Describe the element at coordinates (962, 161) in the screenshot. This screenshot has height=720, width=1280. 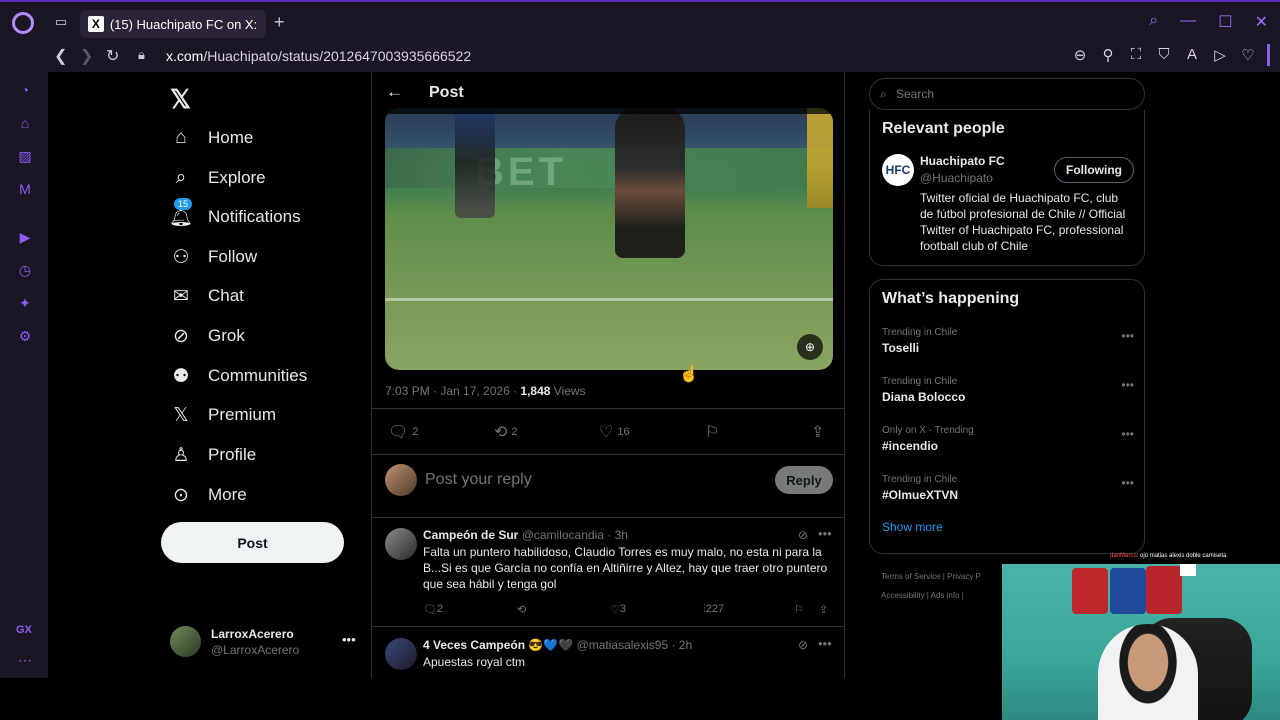
I see `person-name: Huachipato FC` at that location.